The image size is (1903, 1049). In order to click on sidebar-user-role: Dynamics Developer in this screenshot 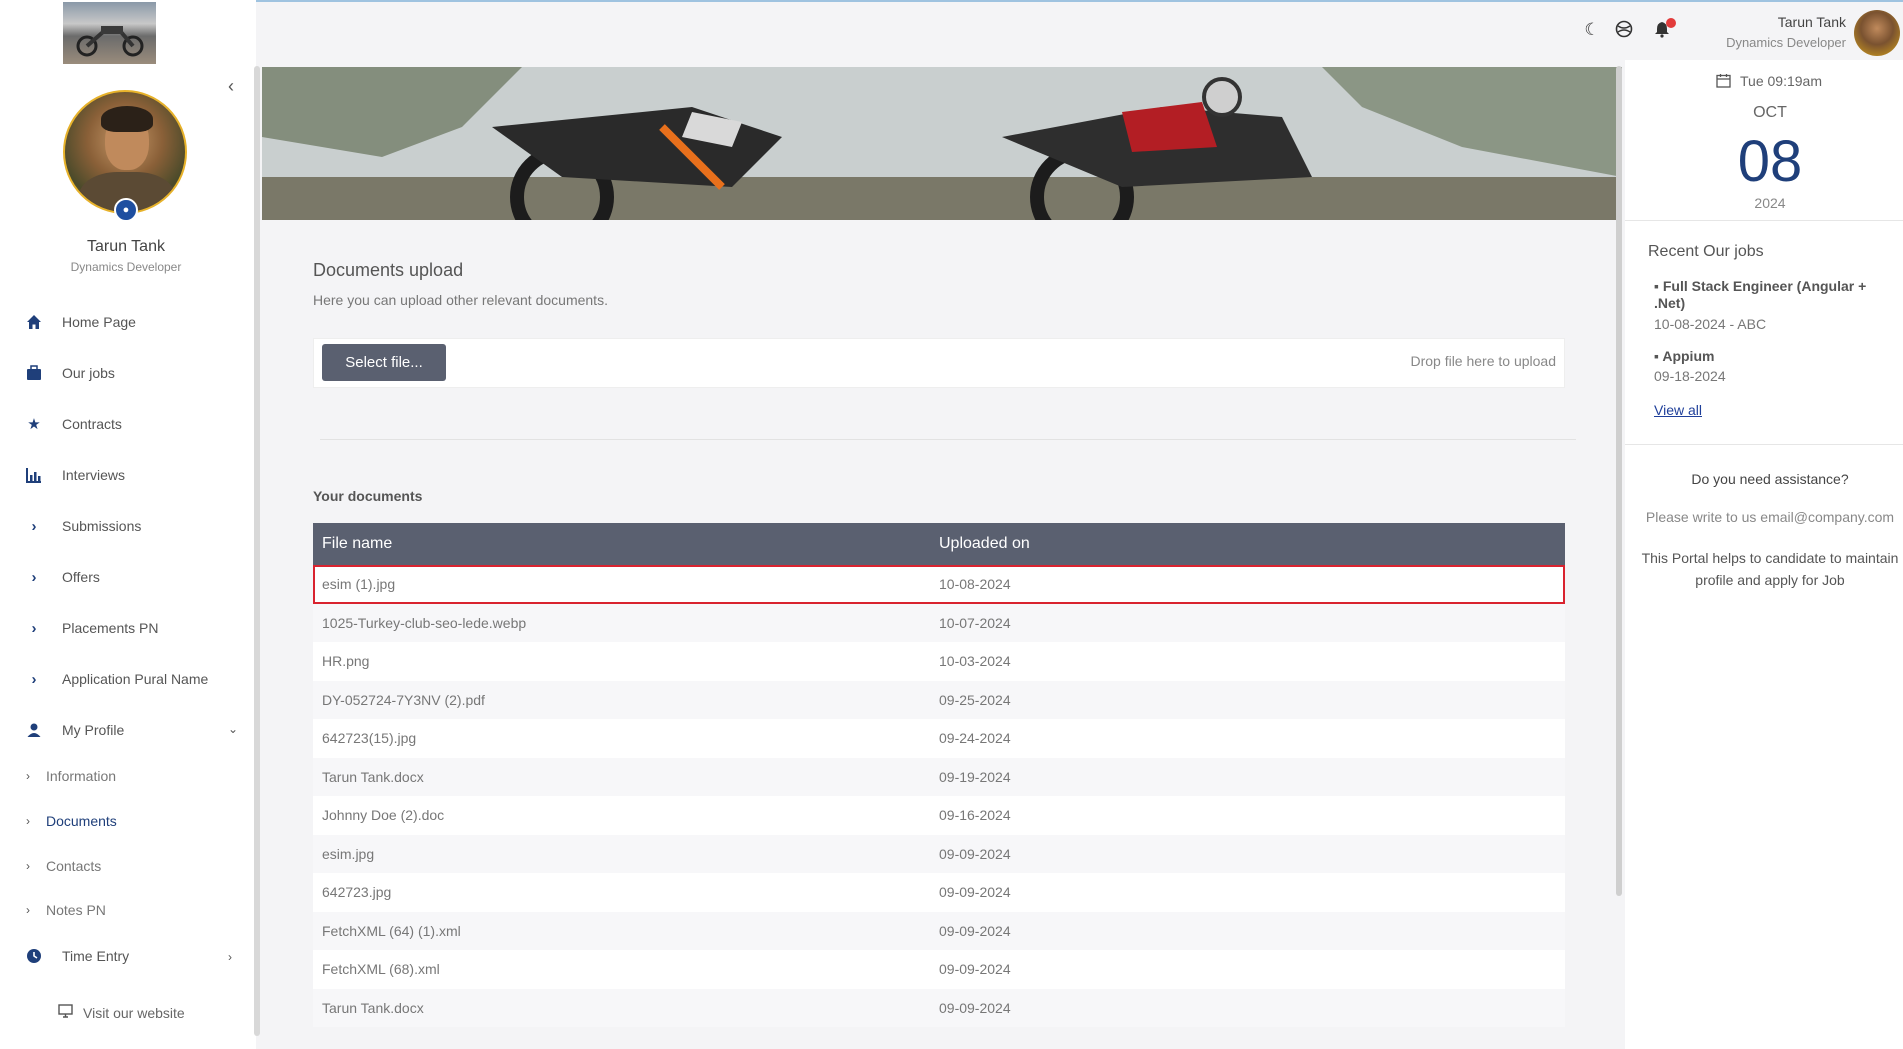, I will do `click(126, 267)`.